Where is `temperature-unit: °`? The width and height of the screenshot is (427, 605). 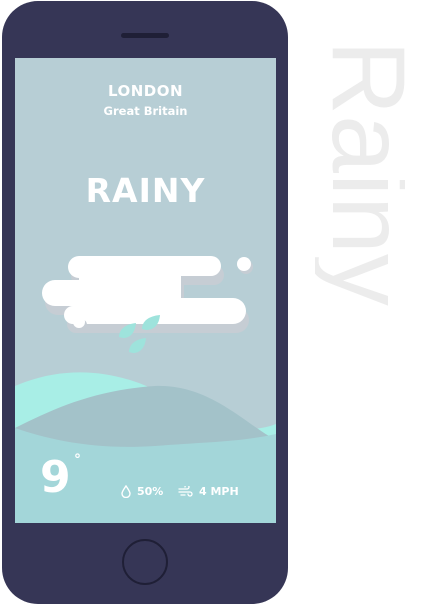
temperature-unit: ° is located at coordinates (77, 460).